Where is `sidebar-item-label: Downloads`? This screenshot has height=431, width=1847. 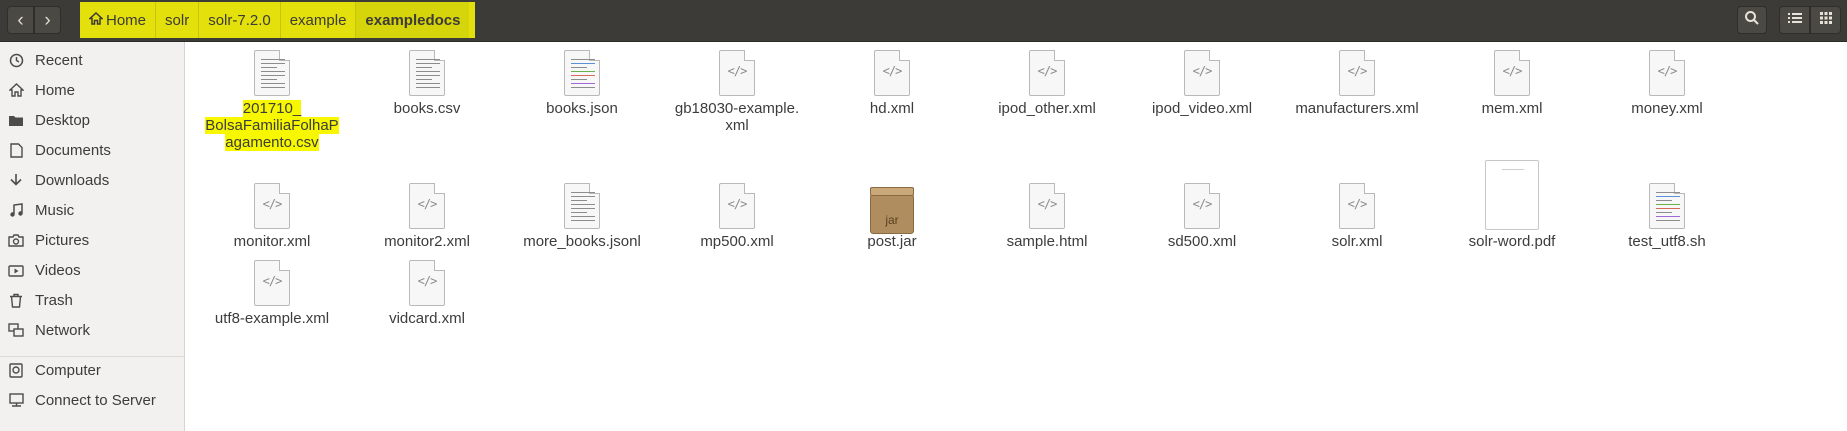 sidebar-item-label: Downloads is located at coordinates (72, 180).